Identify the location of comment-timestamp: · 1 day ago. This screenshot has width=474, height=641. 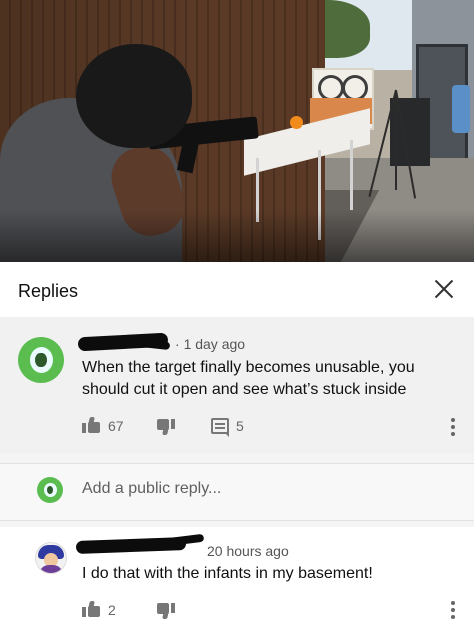
(210, 344).